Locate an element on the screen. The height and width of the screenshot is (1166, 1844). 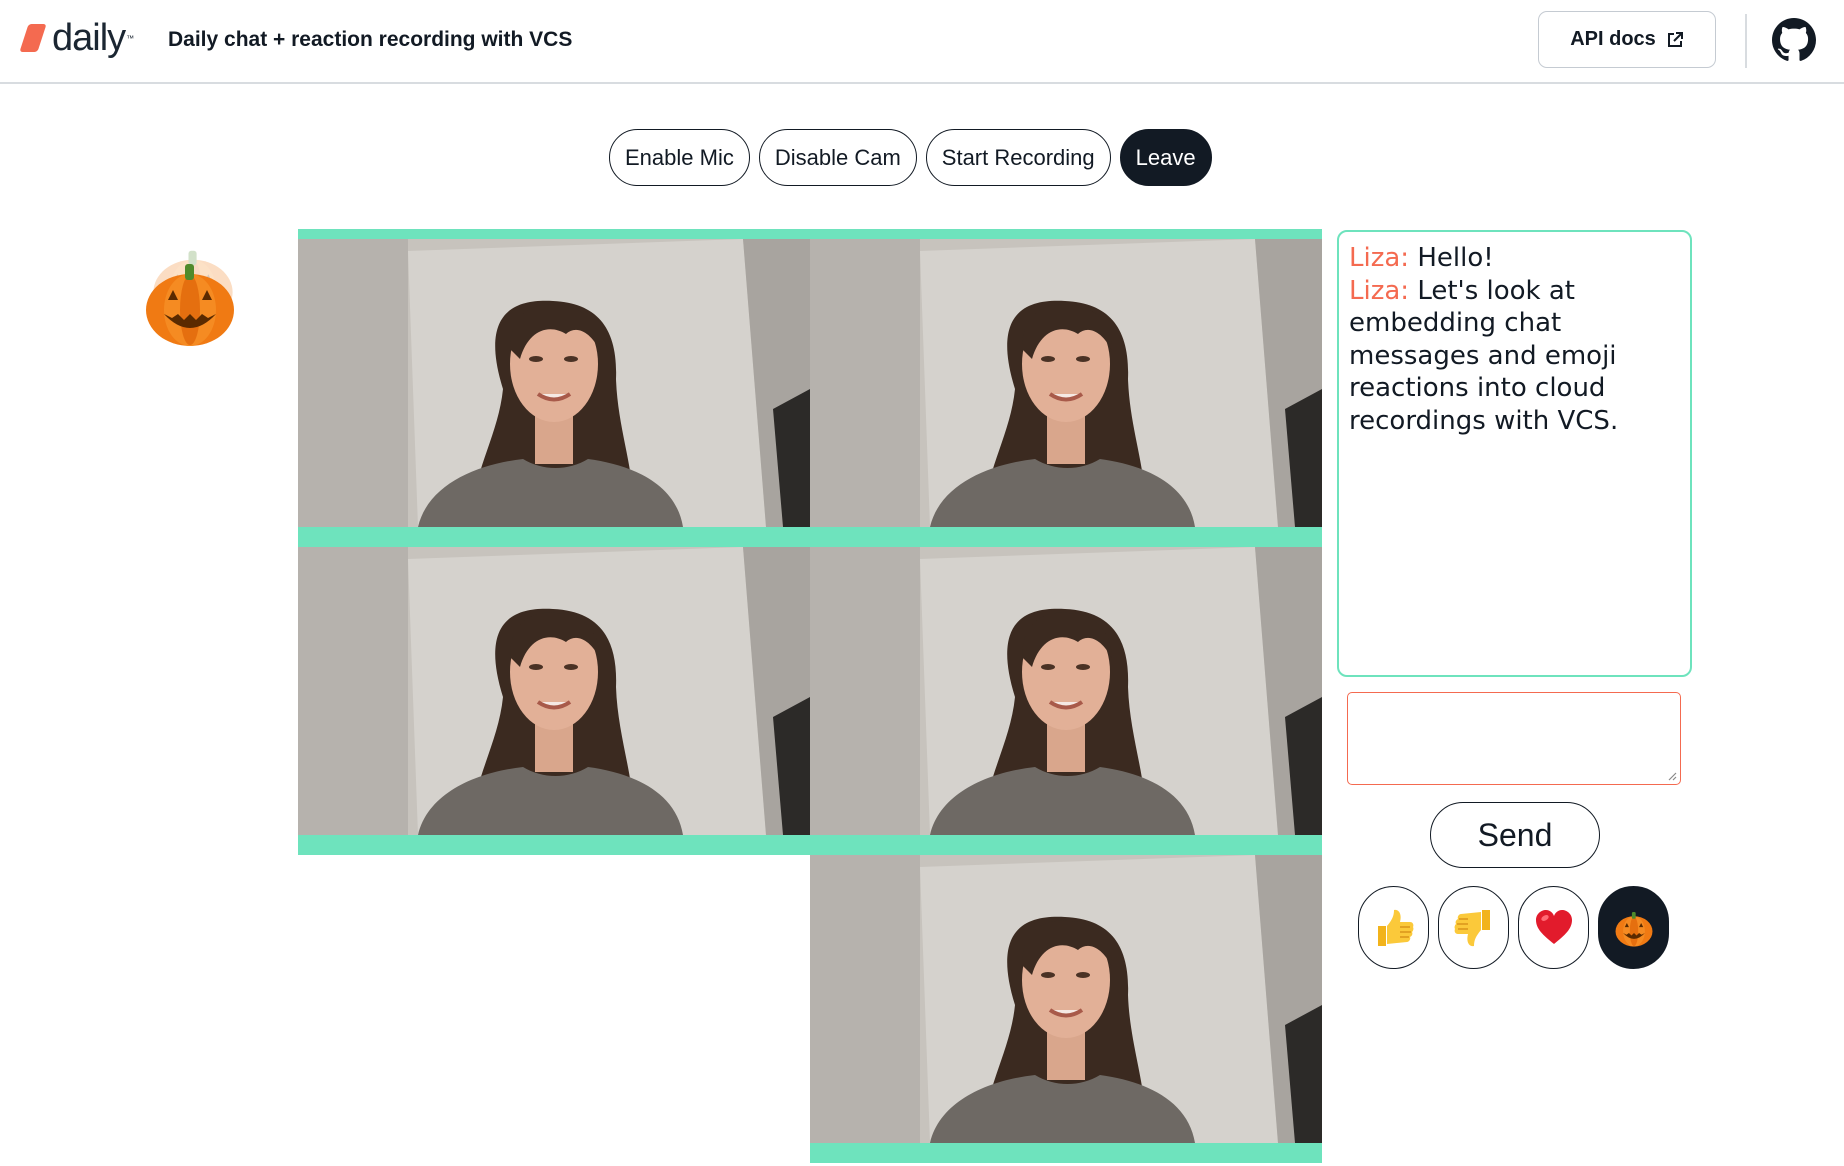
external-link-icon is located at coordinates (1675, 39).